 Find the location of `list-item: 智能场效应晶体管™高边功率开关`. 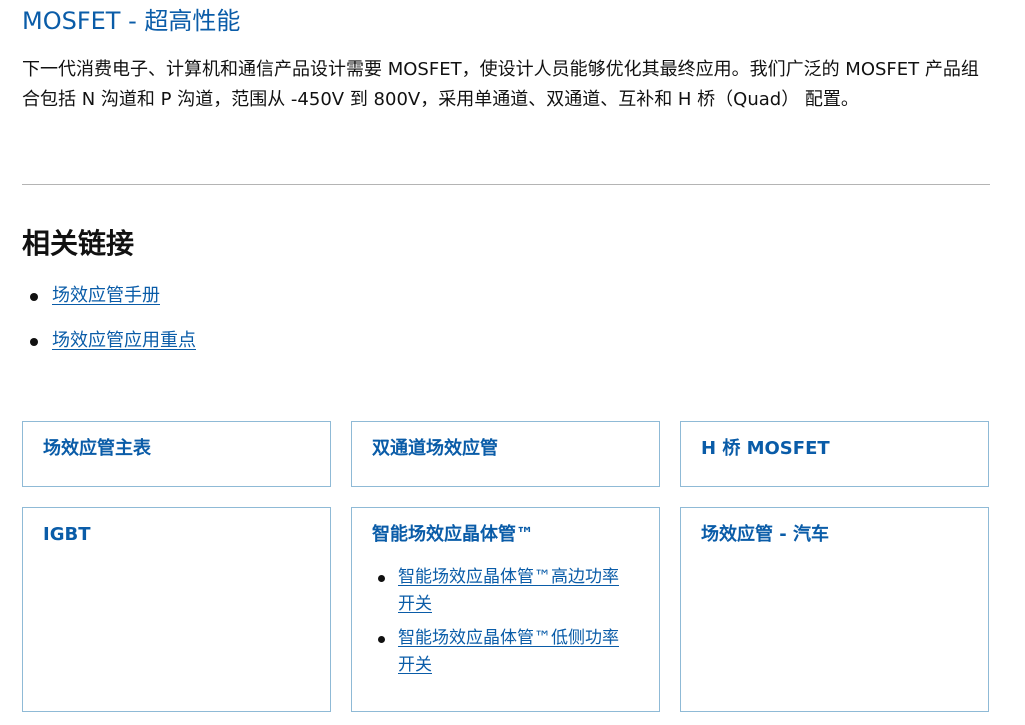

list-item: 智能场效应晶体管™高边功率开关 is located at coordinates (505, 591).